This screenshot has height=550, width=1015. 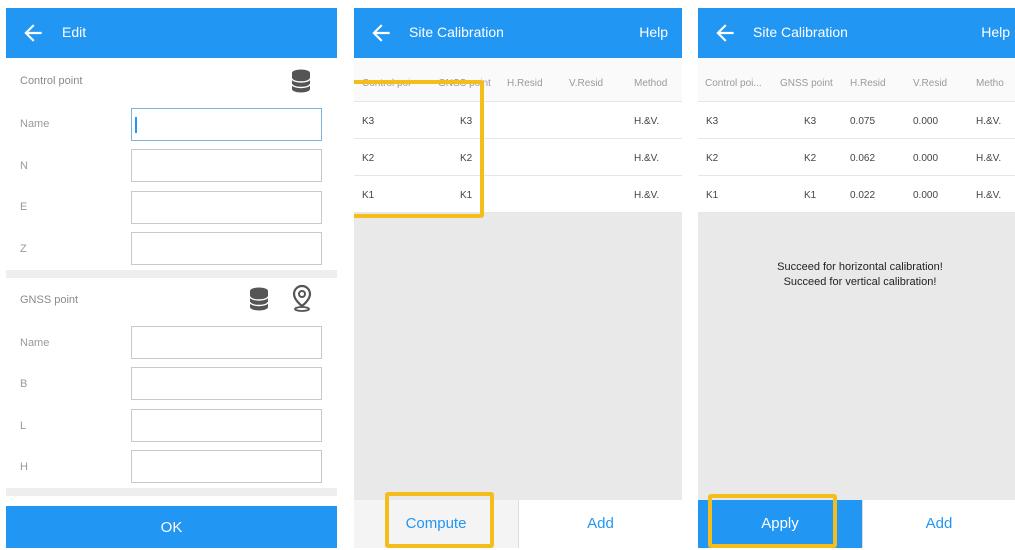 I want to click on cell-control-point: K2, so click(x=712, y=158).